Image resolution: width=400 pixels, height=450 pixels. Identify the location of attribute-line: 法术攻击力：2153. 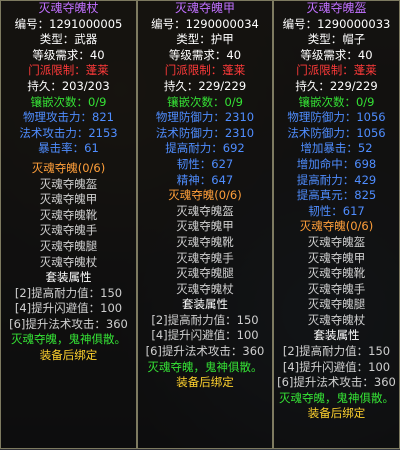
(68, 132).